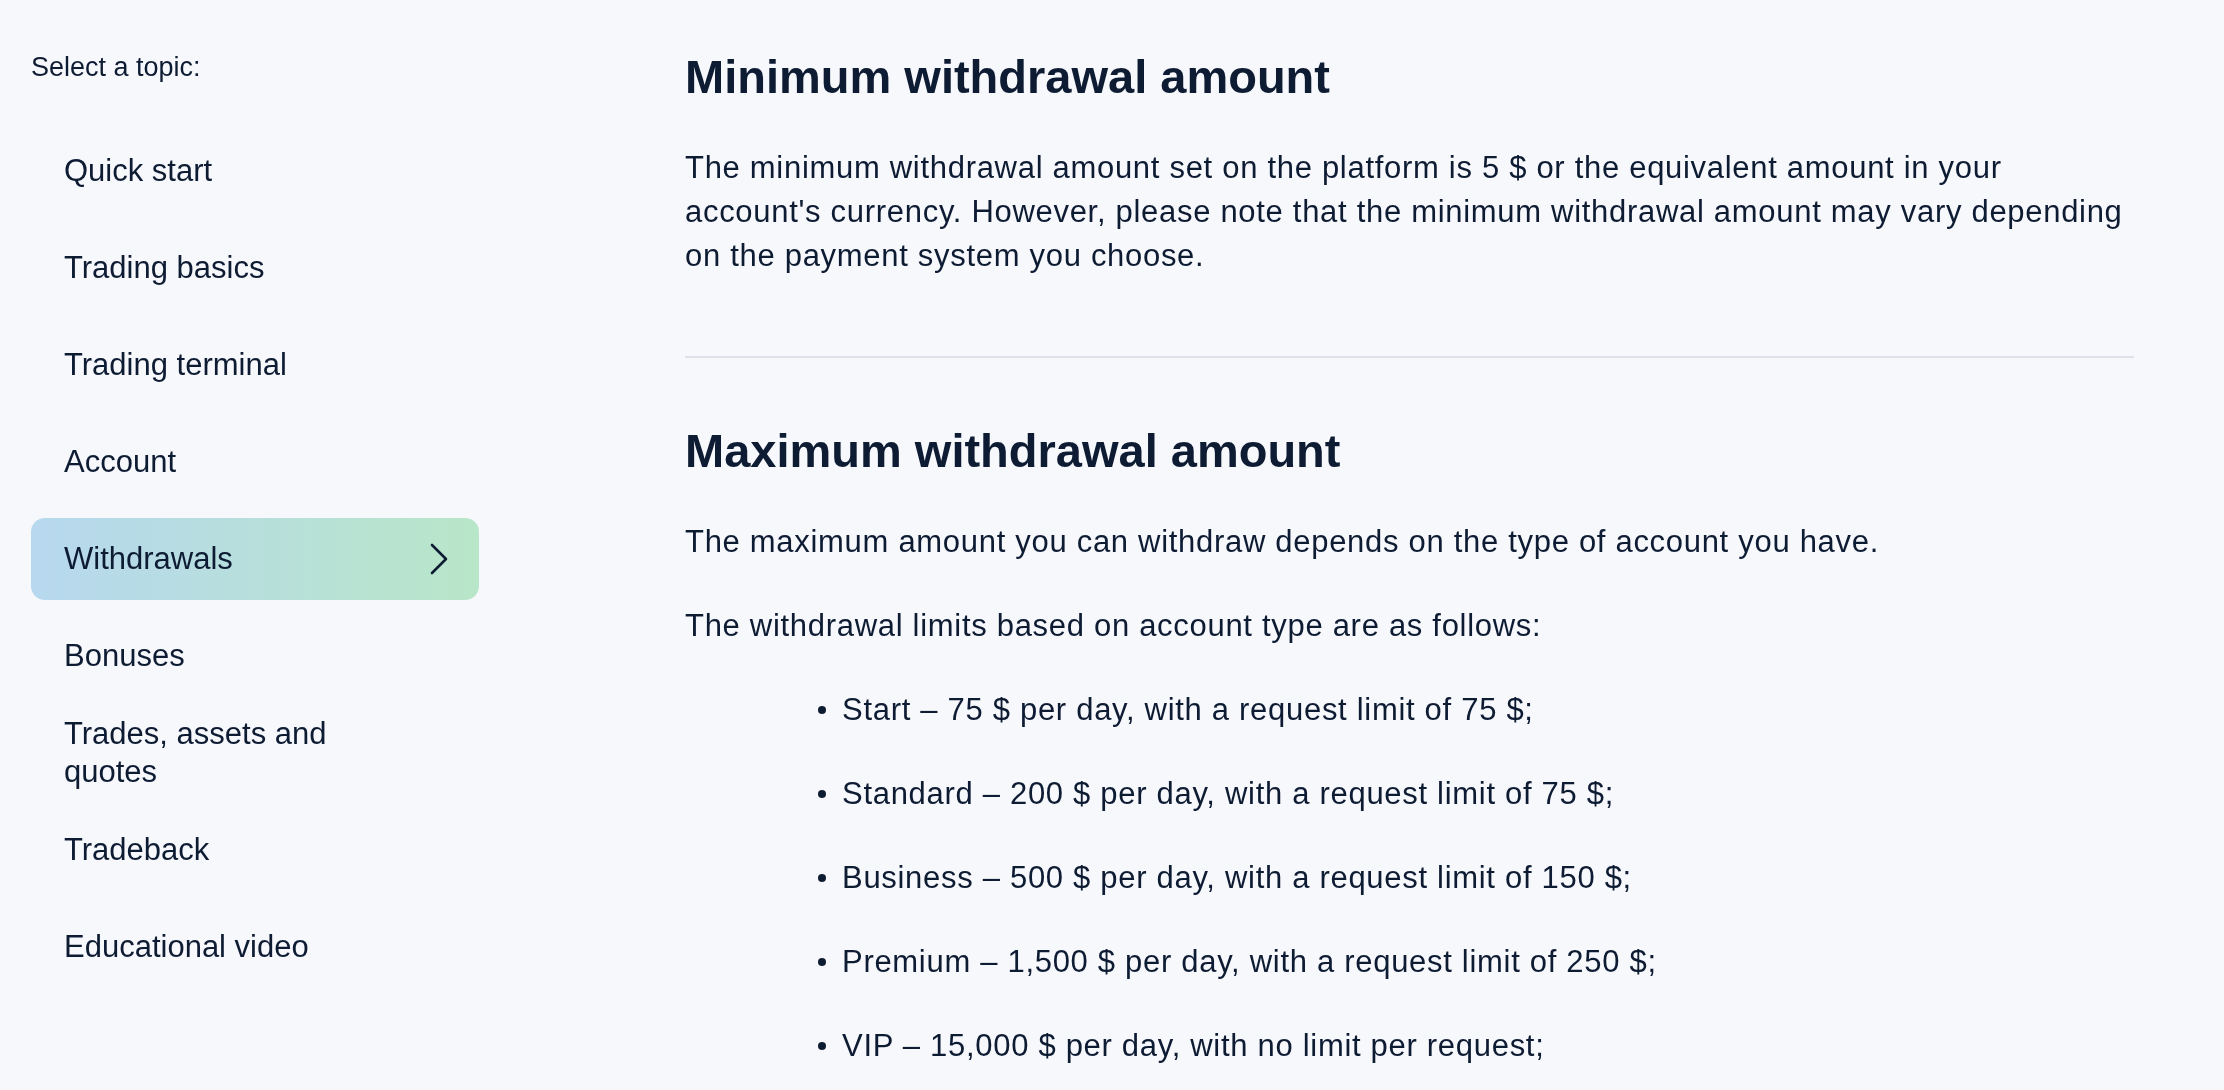 Image resolution: width=2224 pixels, height=1090 pixels. Describe the element at coordinates (255, 171) in the screenshot. I see `topic-item: Quick start` at that location.